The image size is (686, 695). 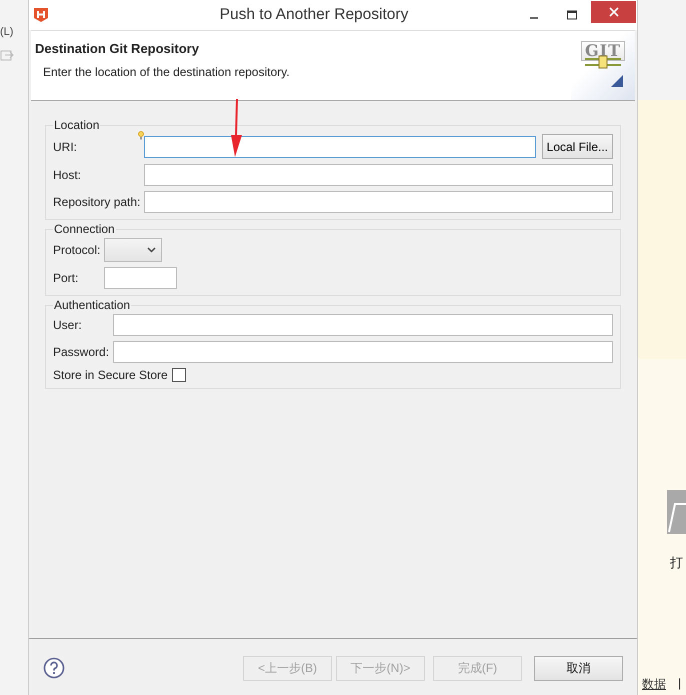 I want to click on app-icon, so click(x=41, y=15).